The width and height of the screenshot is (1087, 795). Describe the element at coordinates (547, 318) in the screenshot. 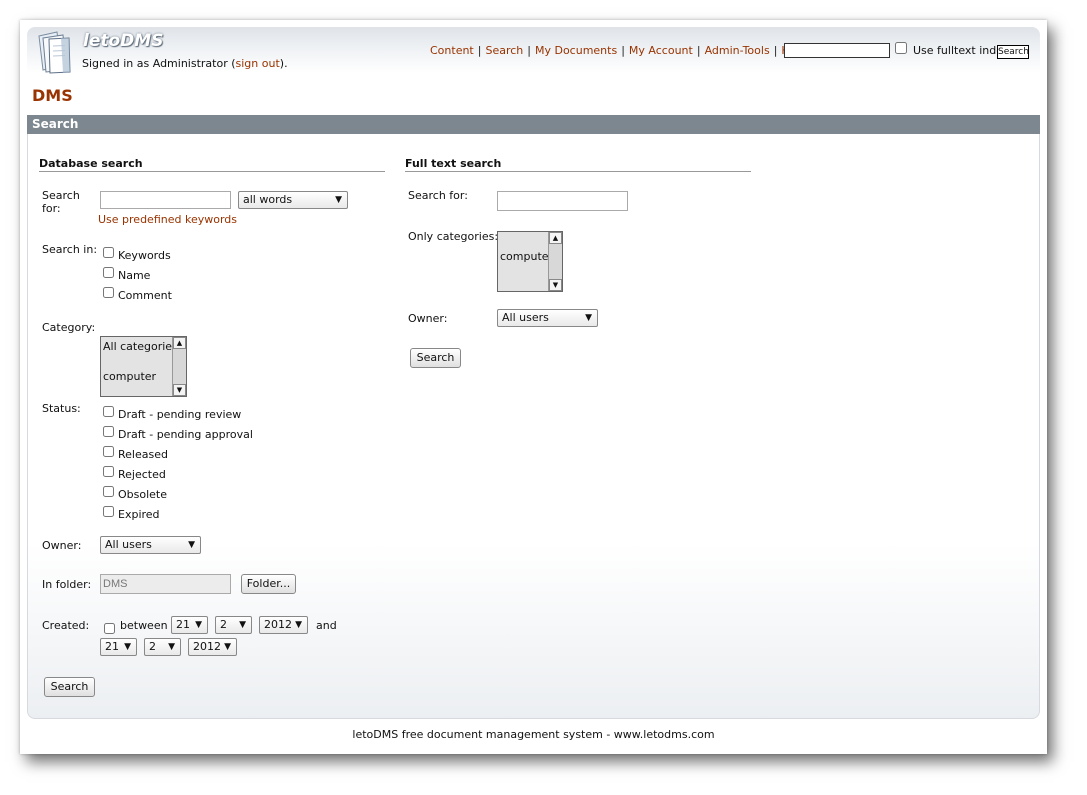

I see `ft-owner-select: All users ▼` at that location.